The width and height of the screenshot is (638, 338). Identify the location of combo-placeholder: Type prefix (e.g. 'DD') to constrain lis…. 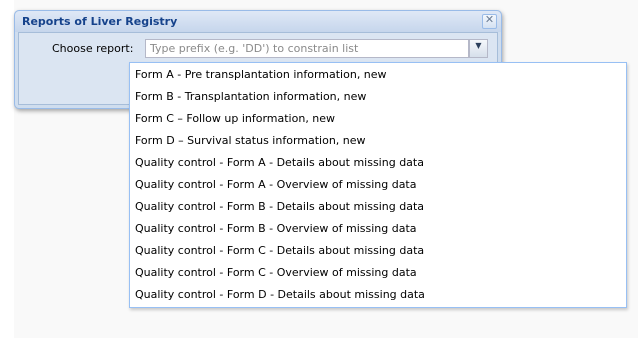
(254, 48).